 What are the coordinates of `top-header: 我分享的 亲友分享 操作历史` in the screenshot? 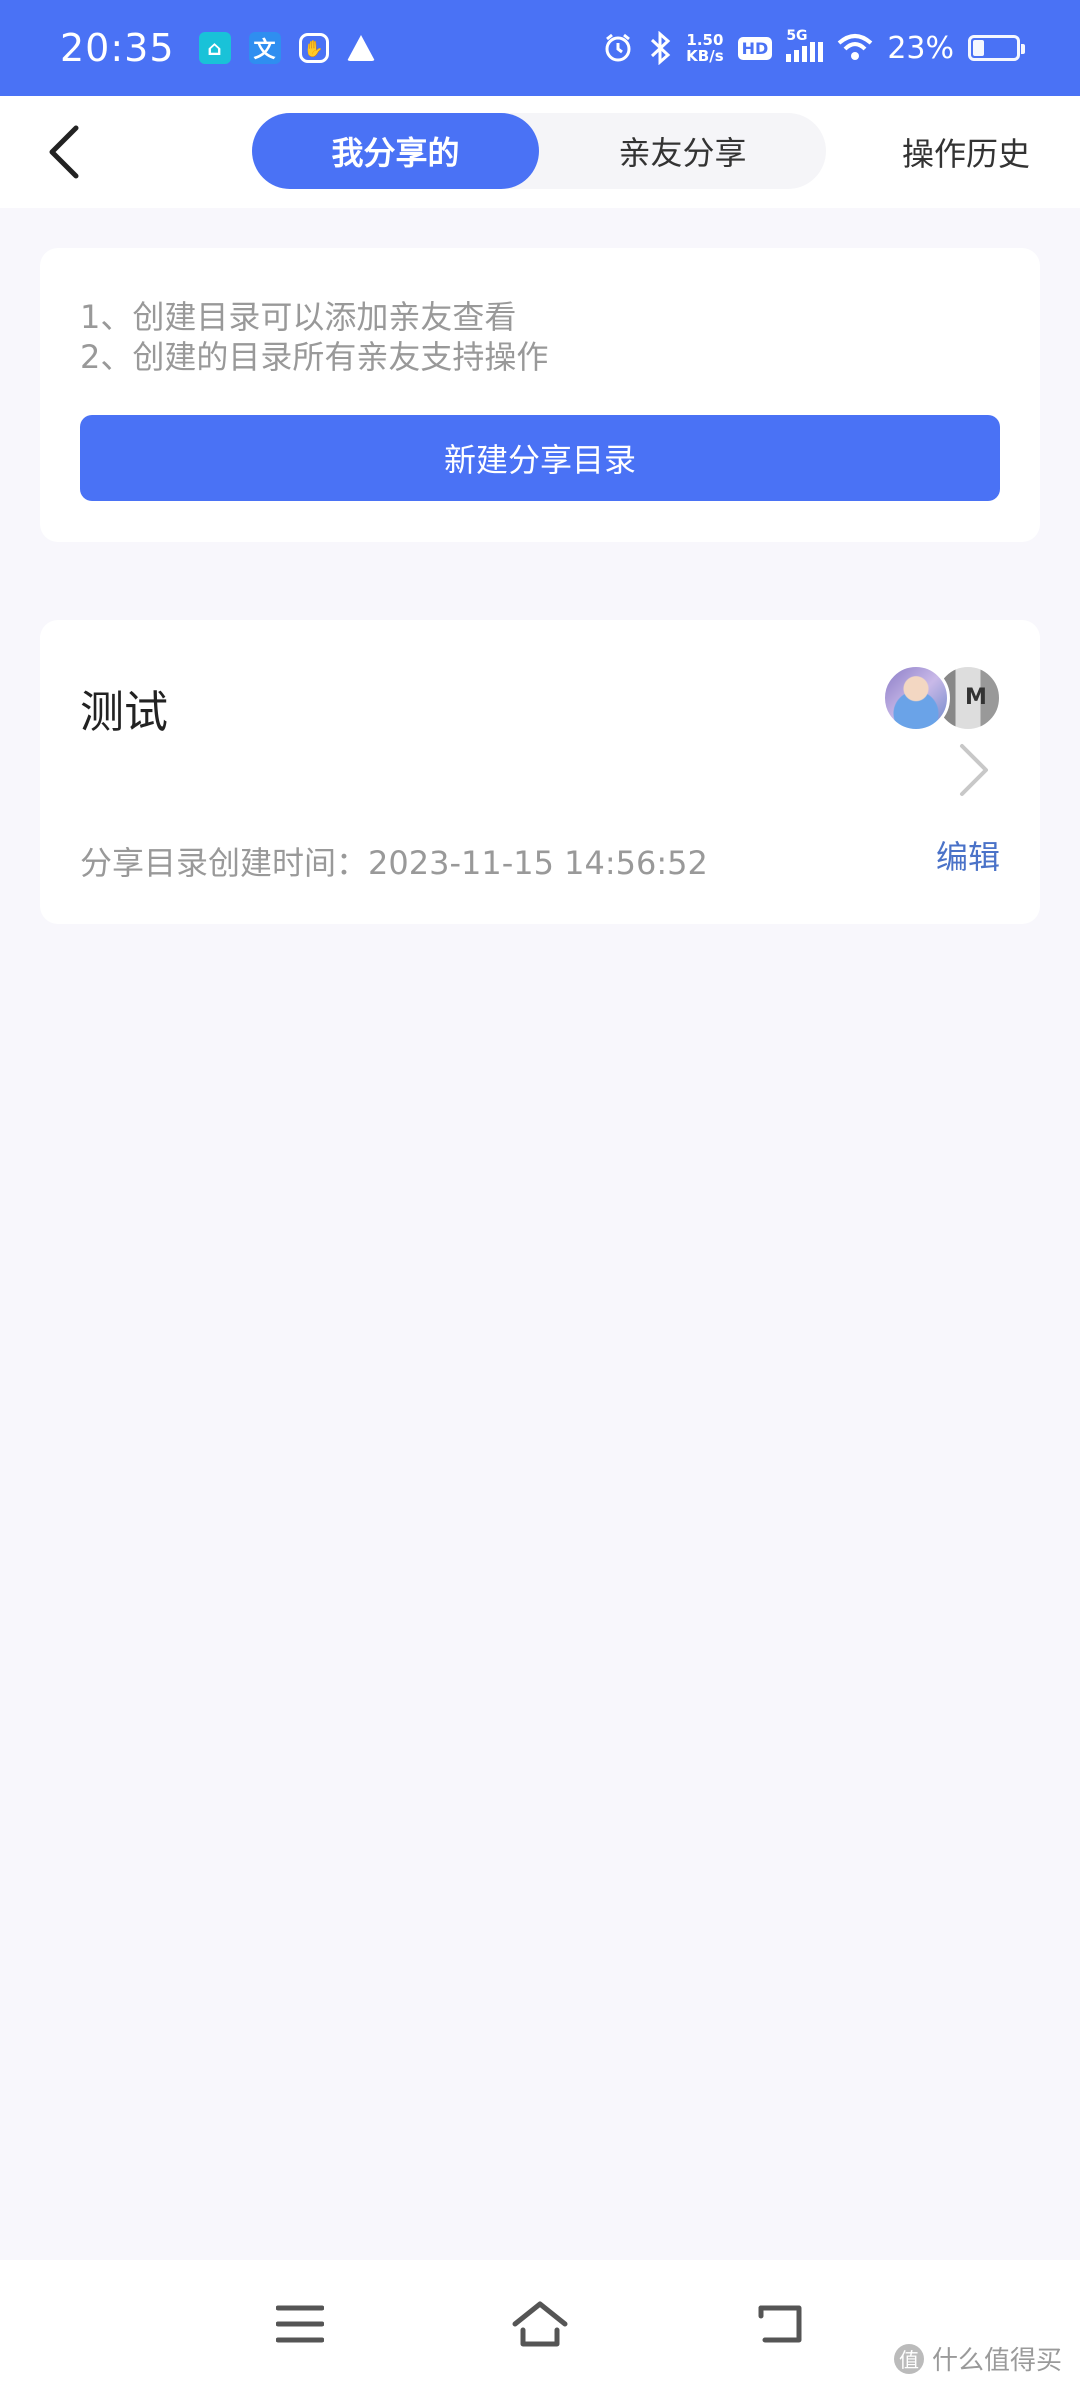 It's located at (540, 152).